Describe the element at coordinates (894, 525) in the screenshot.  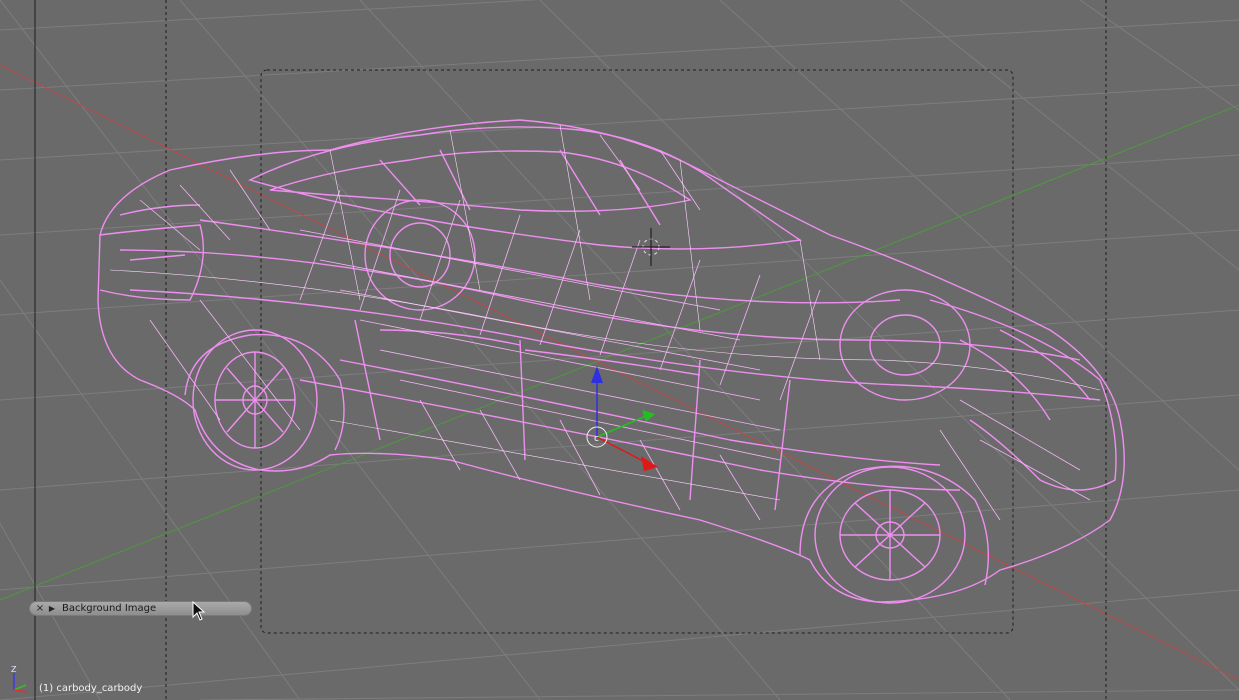
I see `front-wheel-arch` at that location.